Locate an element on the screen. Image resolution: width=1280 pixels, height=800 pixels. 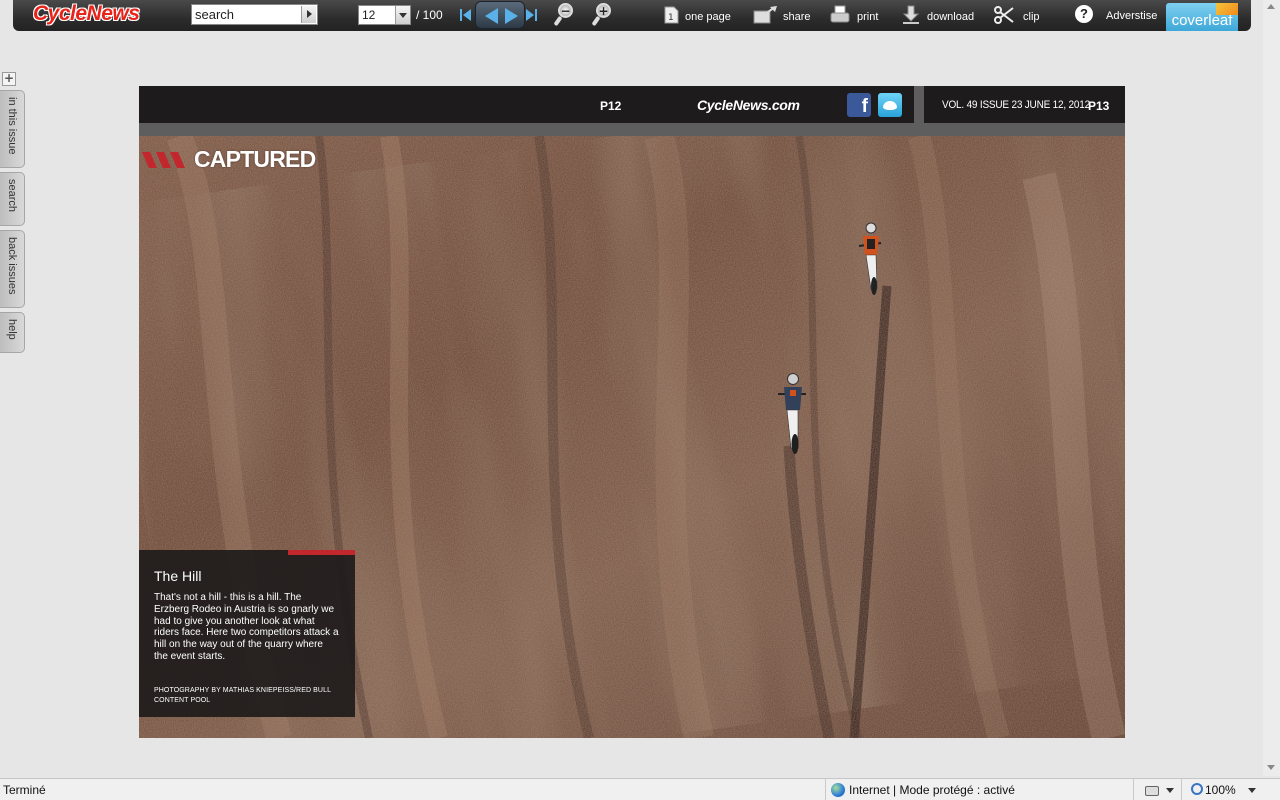
security-zone: Internet | Mode protégé : activé is located at coordinates (932, 790).